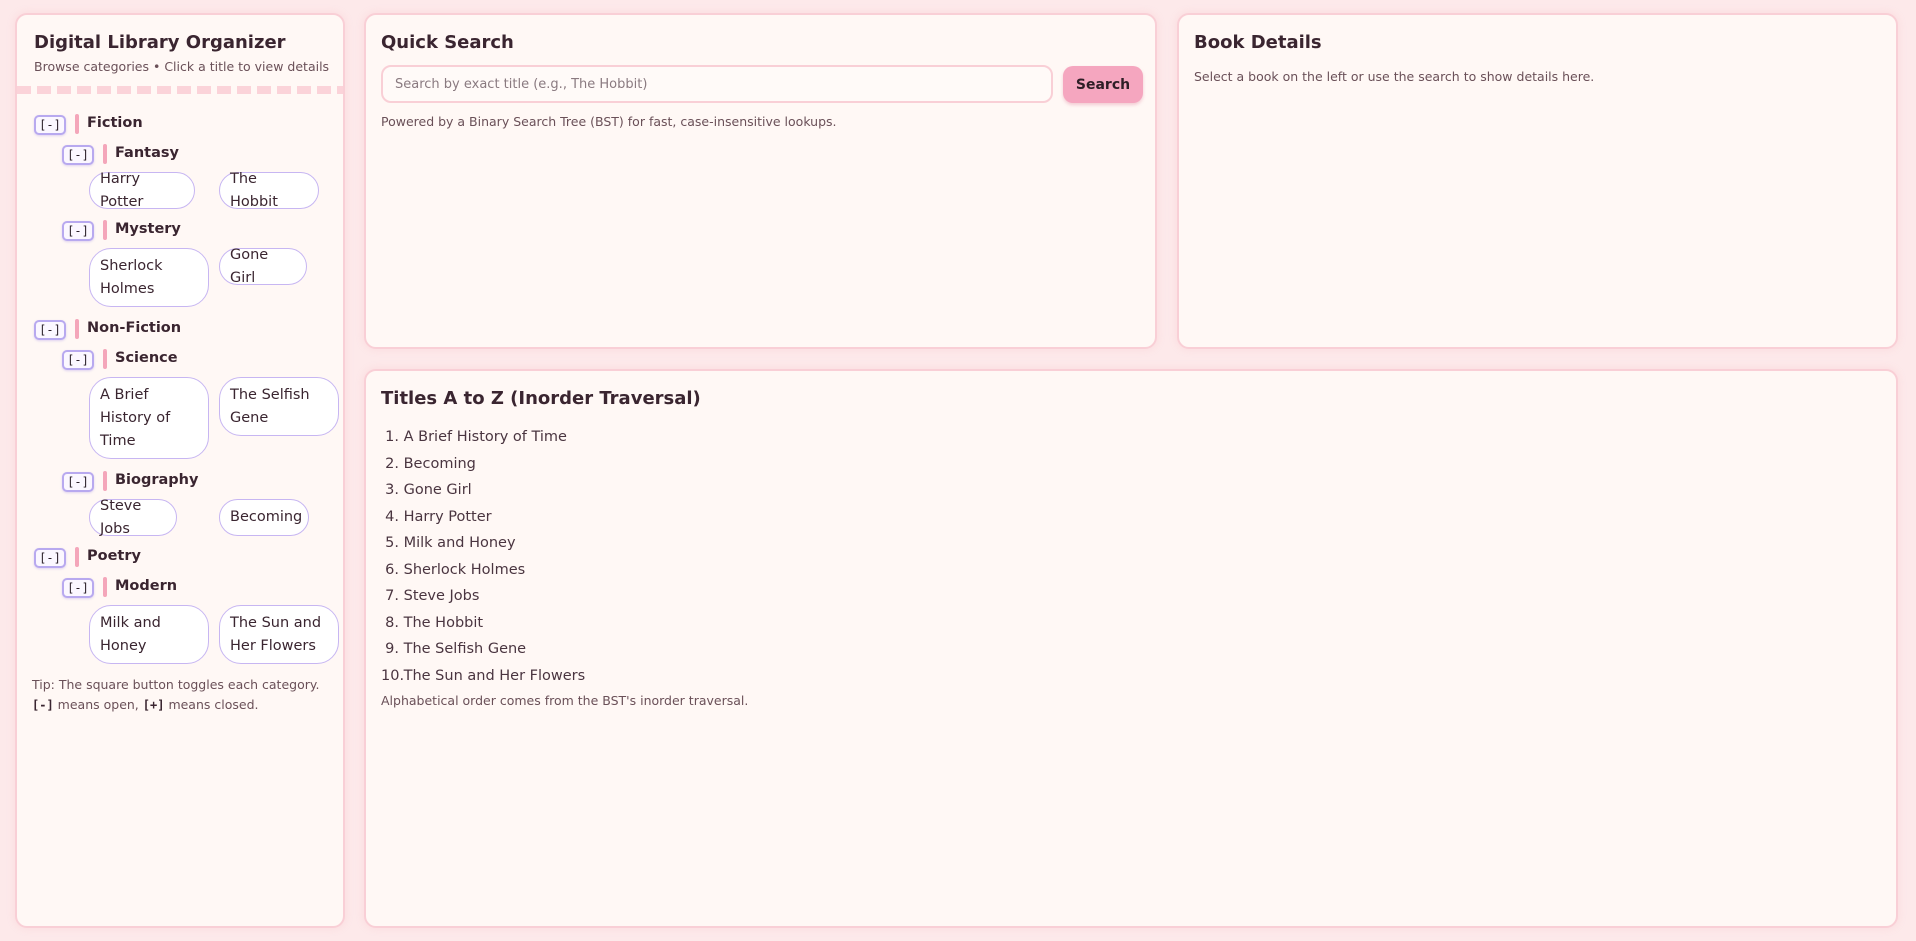  Describe the element at coordinates (439, 463) in the screenshot. I see `list-item-title: Becoming` at that location.